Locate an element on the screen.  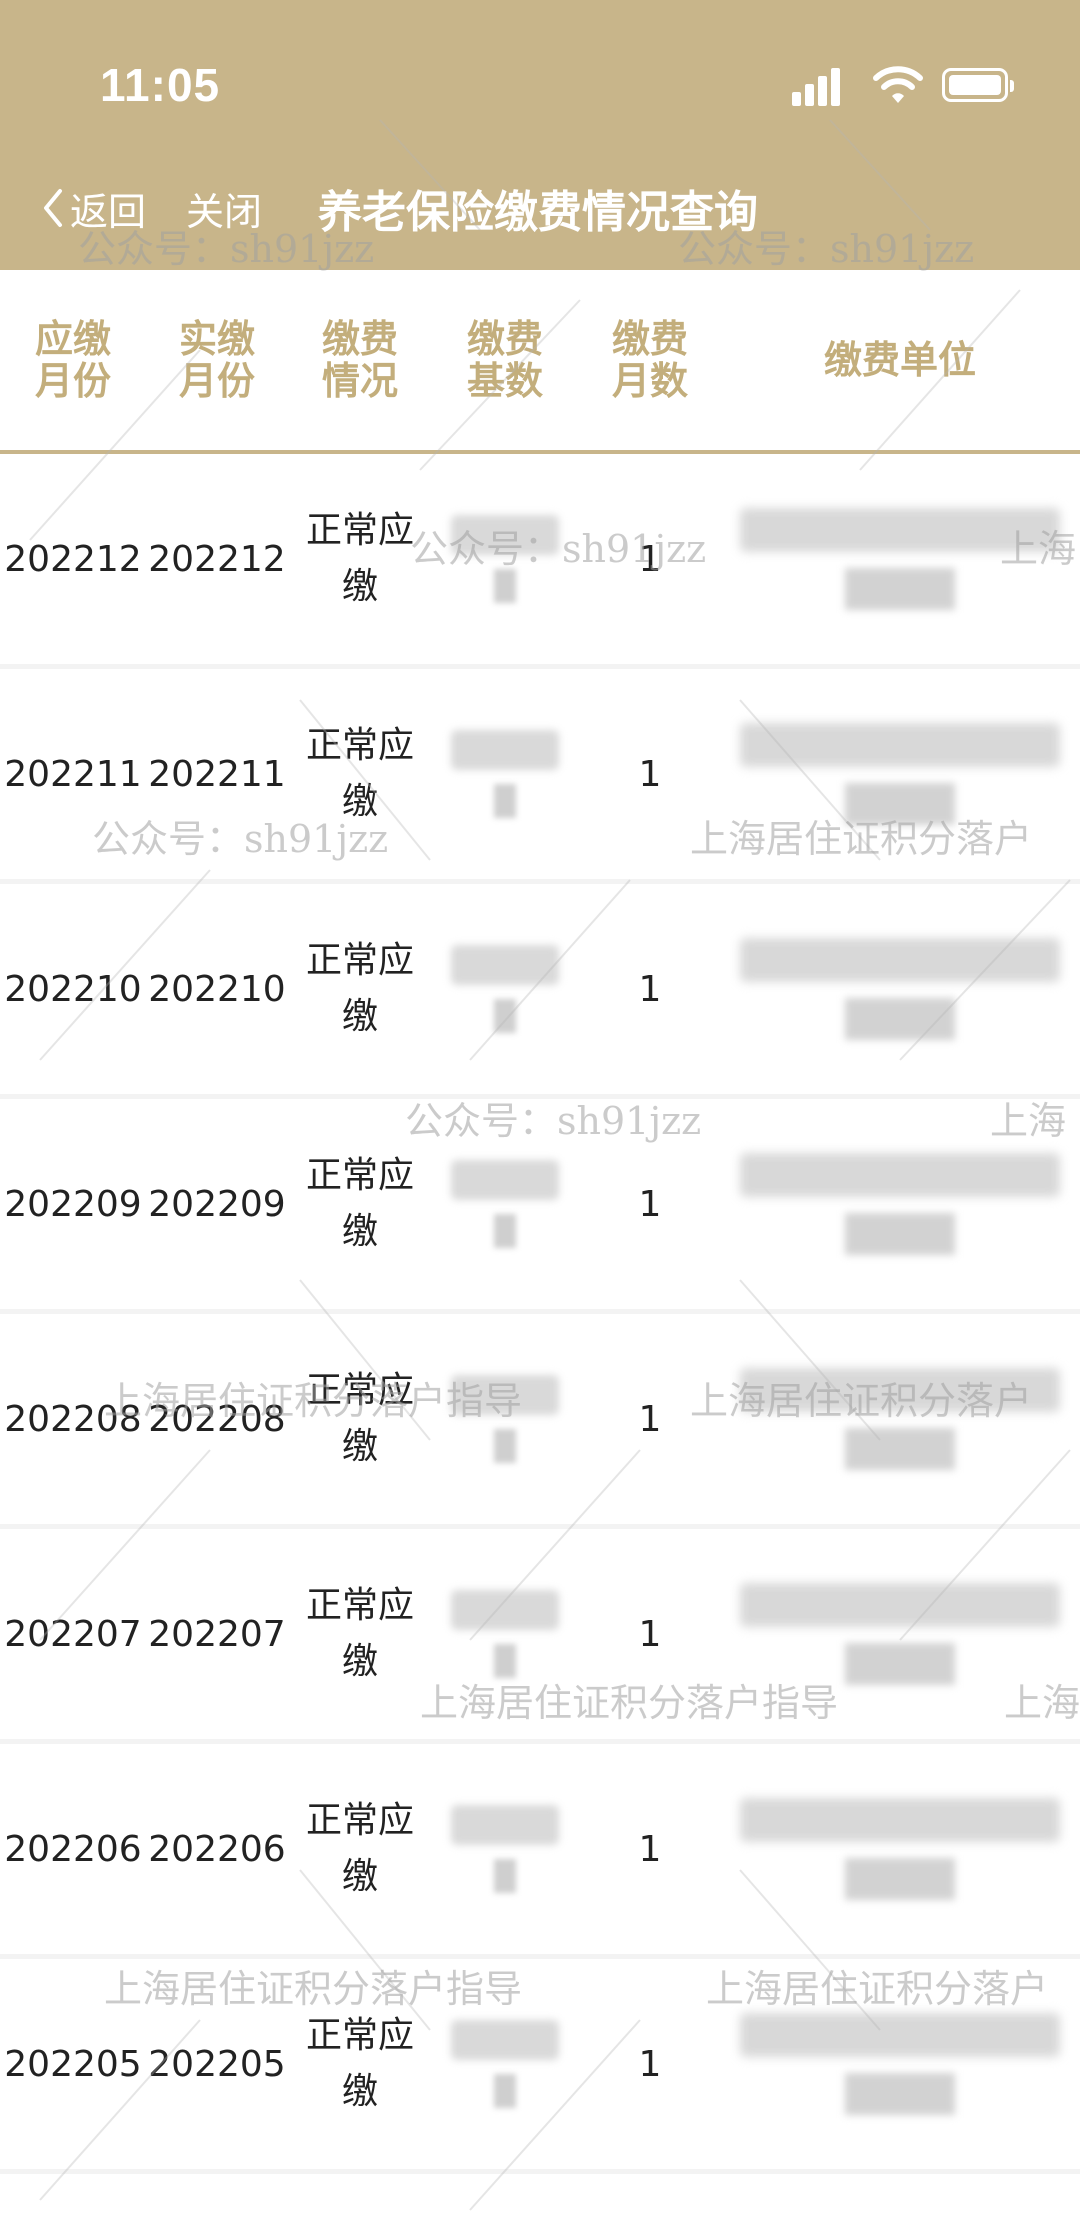
status-icons is located at coordinates (907, 87).